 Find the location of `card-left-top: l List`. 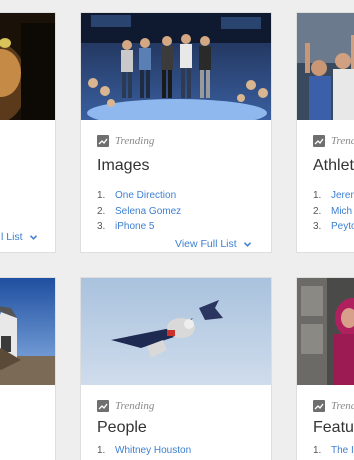

card-left-top: l List is located at coordinates (28, 132).